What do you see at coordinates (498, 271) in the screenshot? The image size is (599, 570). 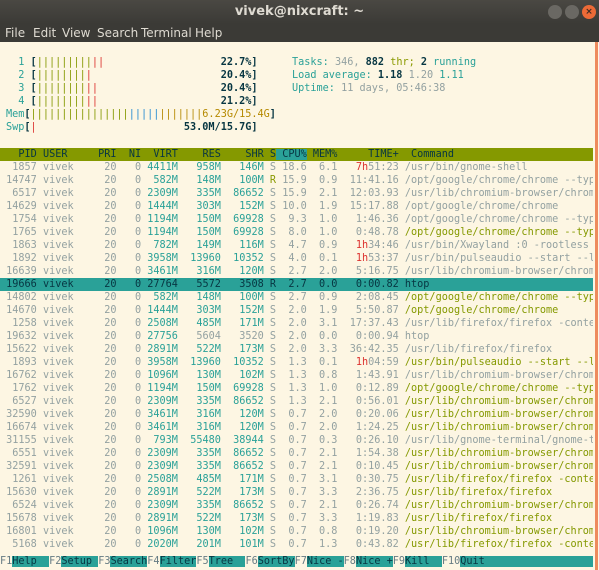 I see `command: /usr/lib/chromium-browser/chromi` at bounding box center [498, 271].